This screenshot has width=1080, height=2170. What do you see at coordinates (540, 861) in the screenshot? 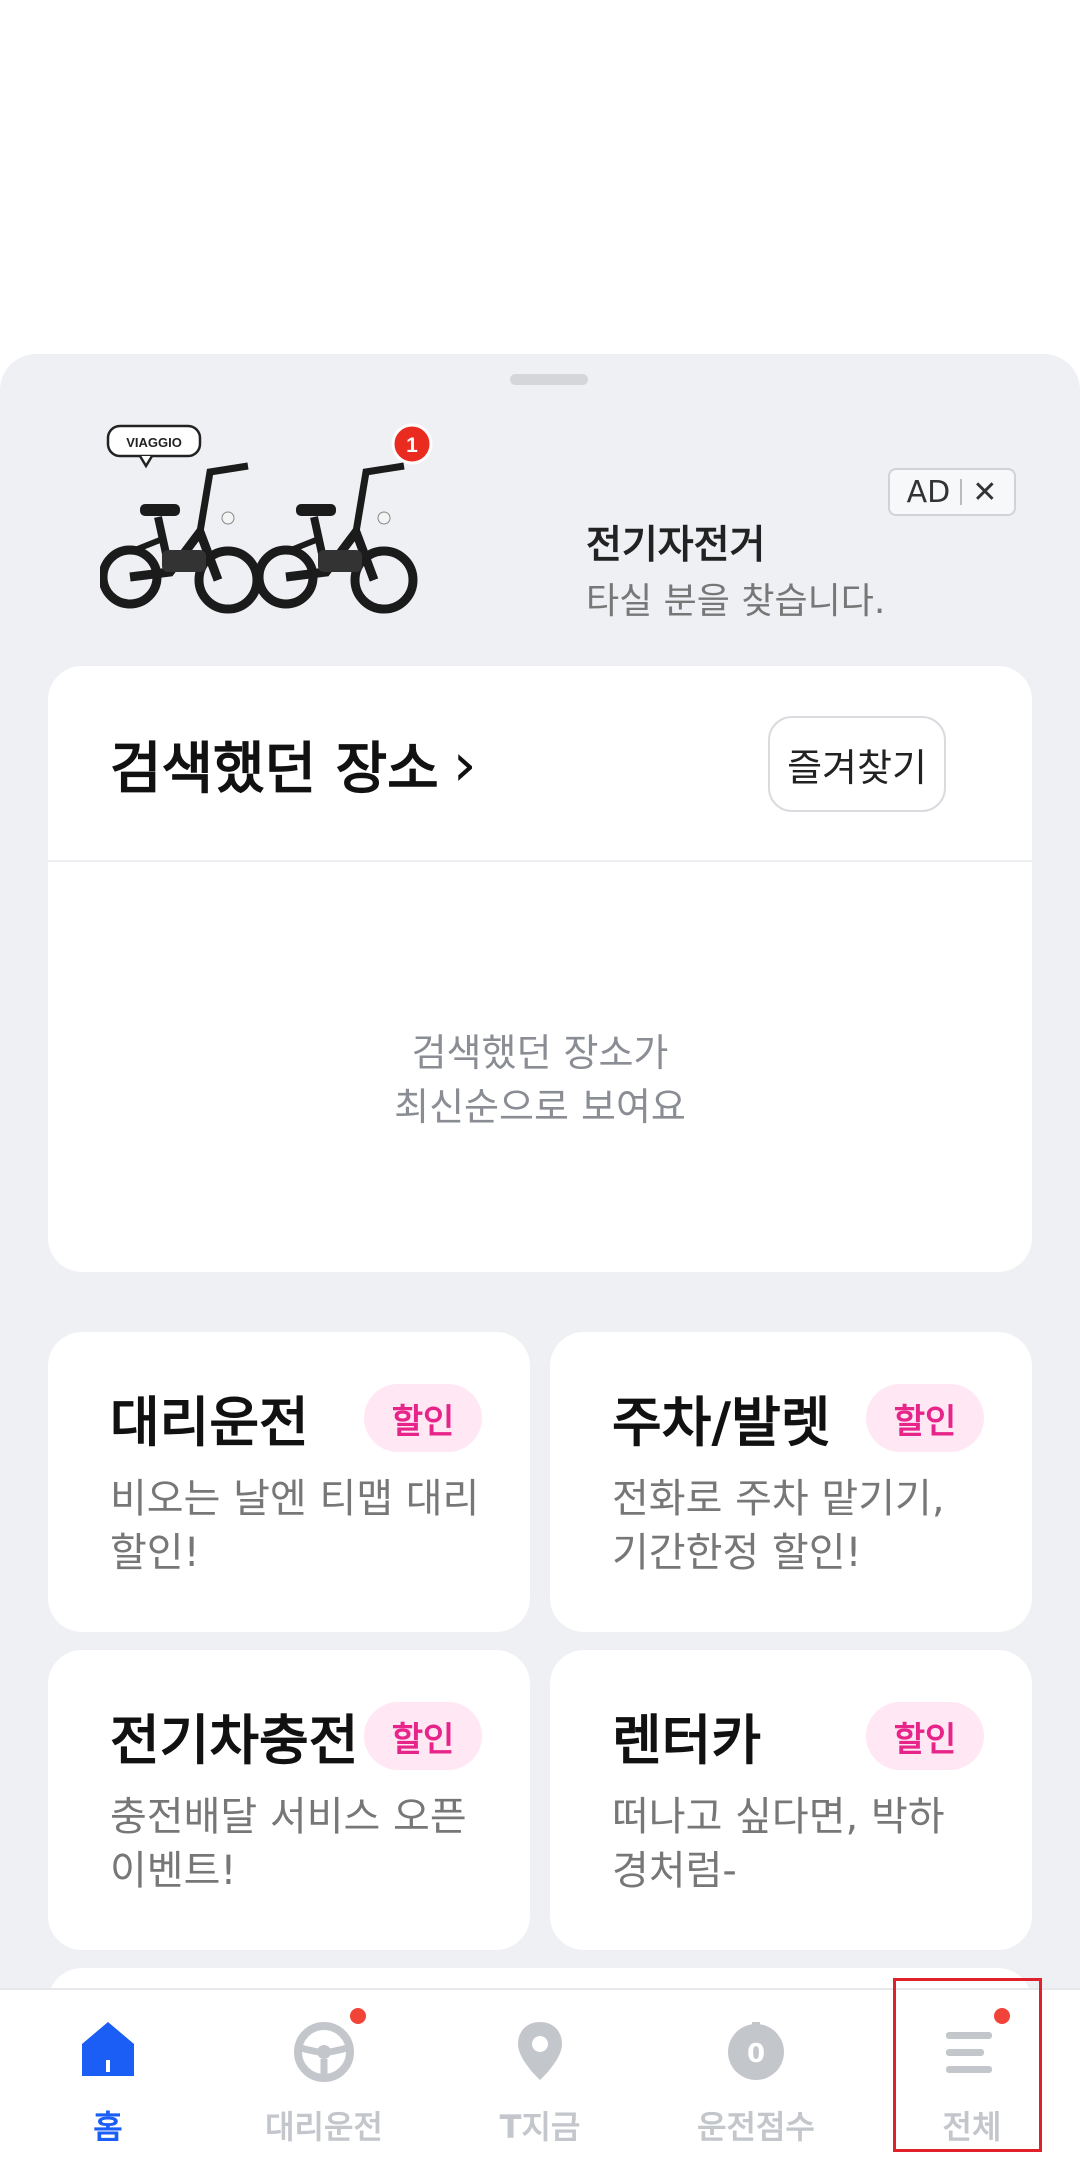
I see `divider` at bounding box center [540, 861].